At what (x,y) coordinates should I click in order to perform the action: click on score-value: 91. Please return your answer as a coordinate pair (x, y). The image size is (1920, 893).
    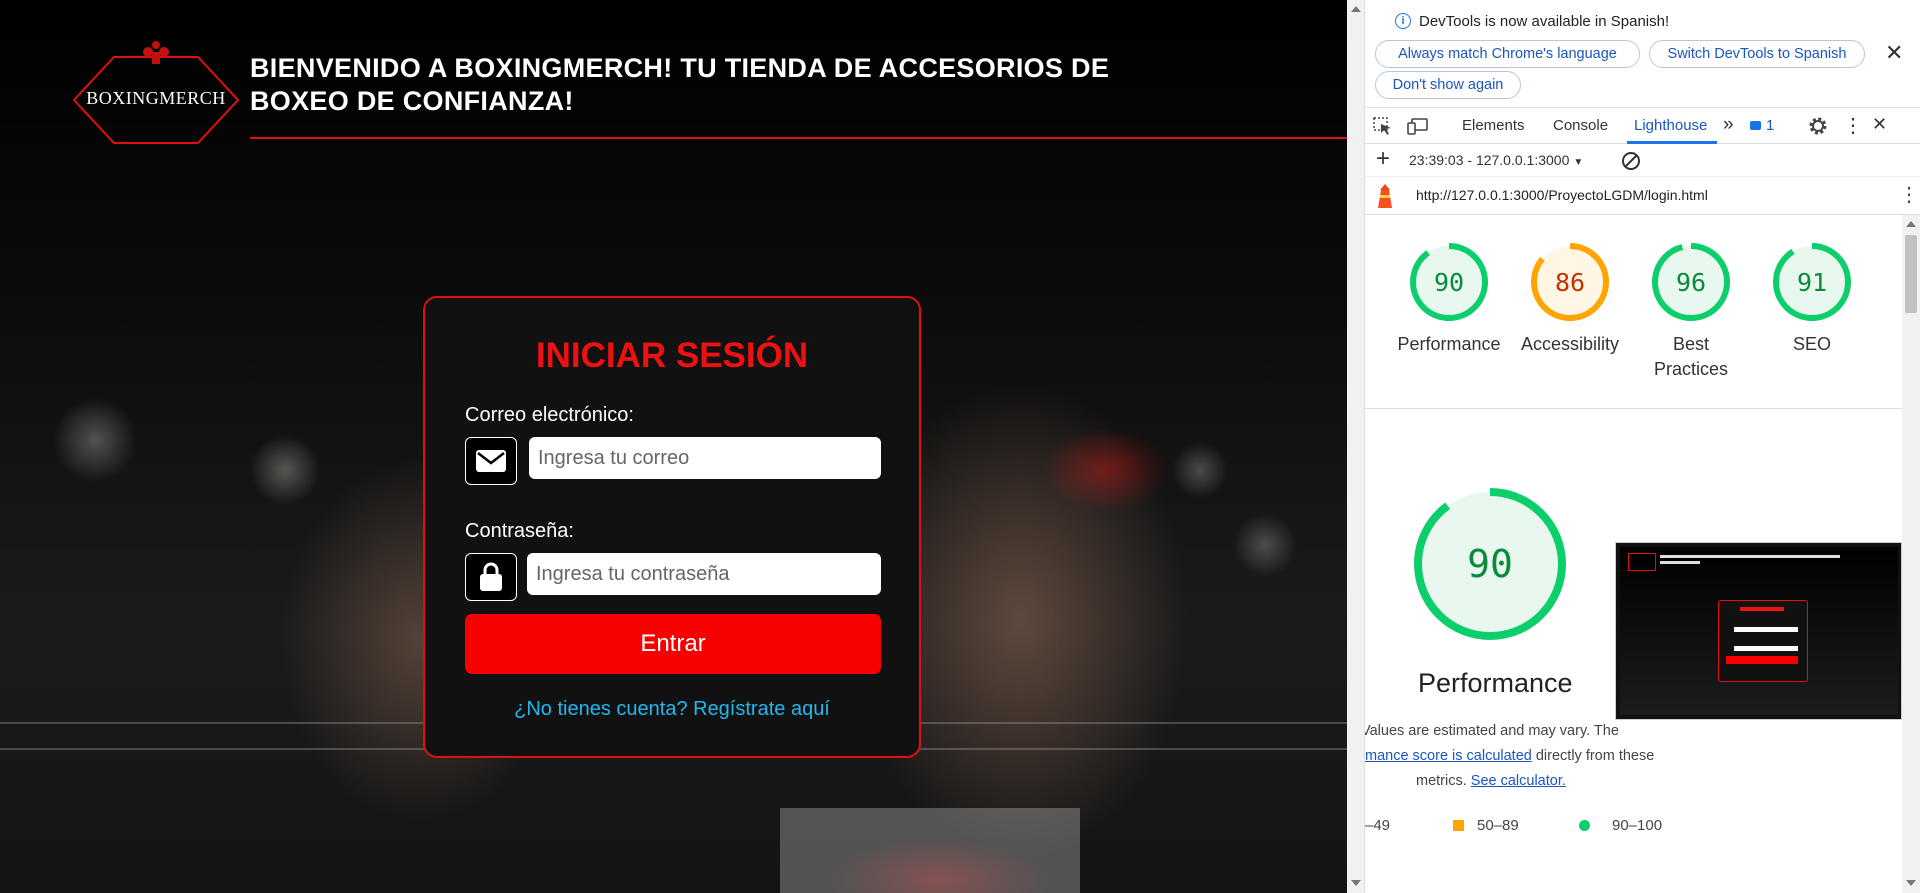
    Looking at the image, I should click on (1812, 282).